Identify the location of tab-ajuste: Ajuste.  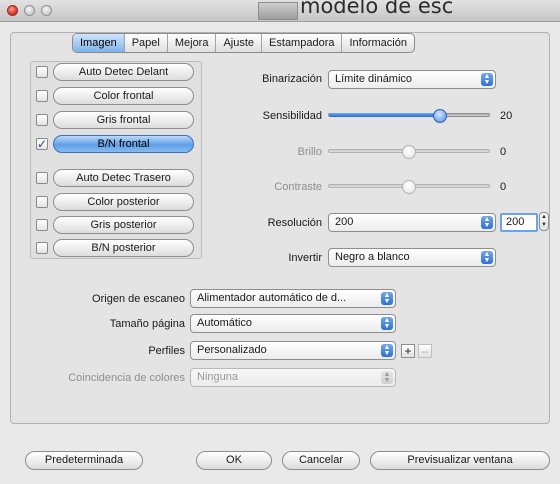
(239, 43).